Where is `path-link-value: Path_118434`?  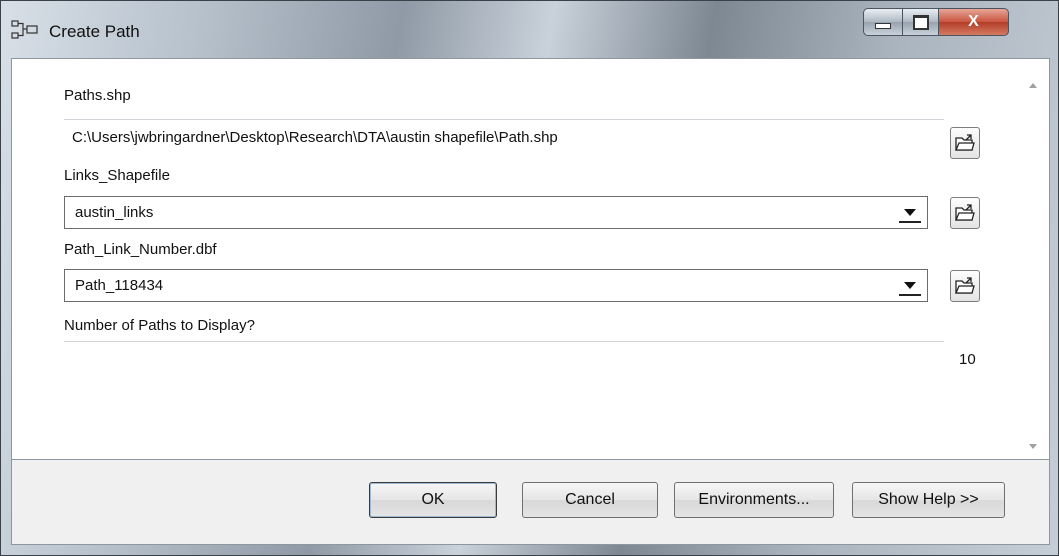 path-link-value: Path_118434 is located at coordinates (119, 285).